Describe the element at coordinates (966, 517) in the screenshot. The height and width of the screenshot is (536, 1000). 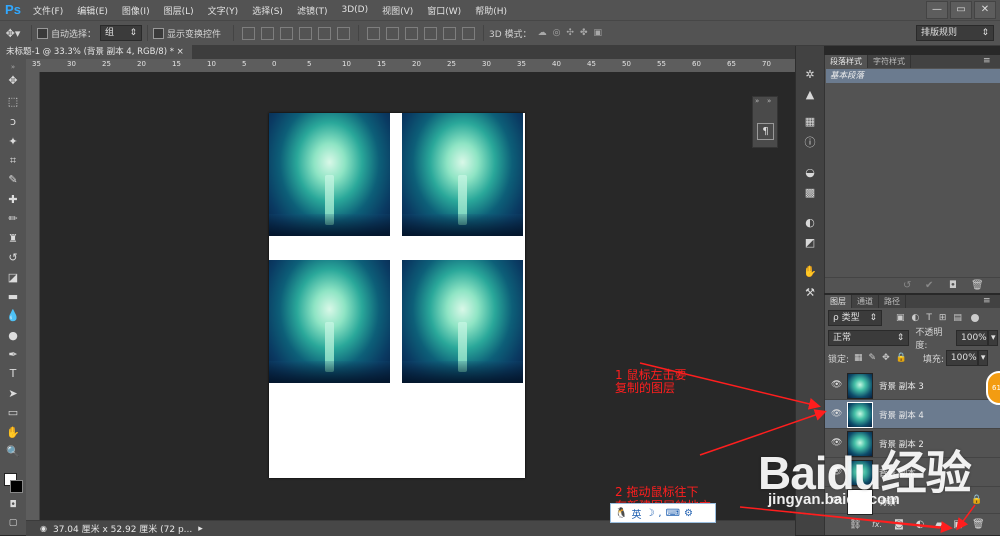
I see `arrow-to-new-layer` at that location.